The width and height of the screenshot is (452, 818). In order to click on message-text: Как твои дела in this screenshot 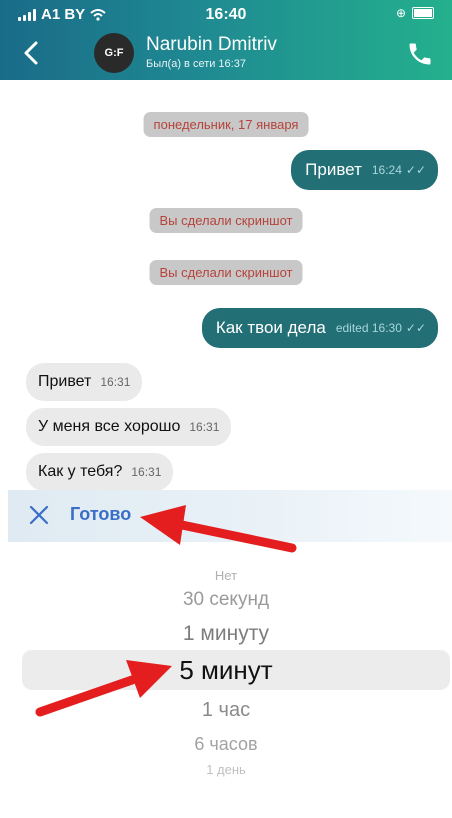, I will do `click(270, 327)`.